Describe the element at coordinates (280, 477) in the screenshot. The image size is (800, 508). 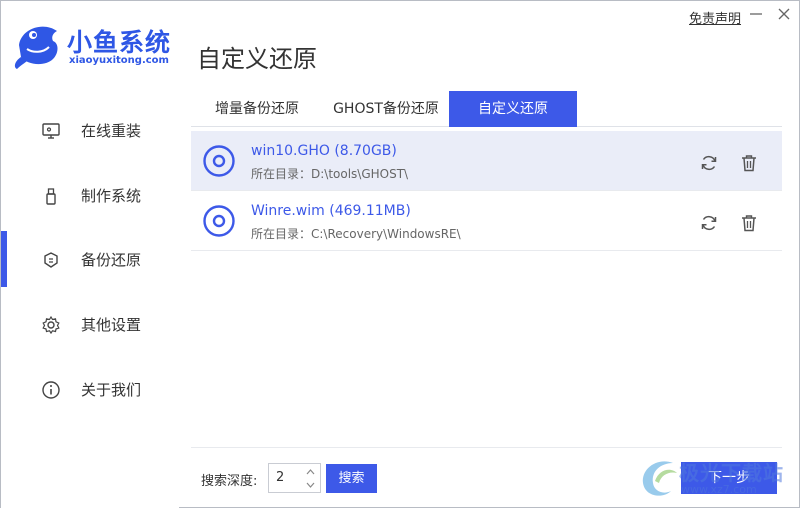
I see `search-depth-value: 2` at that location.